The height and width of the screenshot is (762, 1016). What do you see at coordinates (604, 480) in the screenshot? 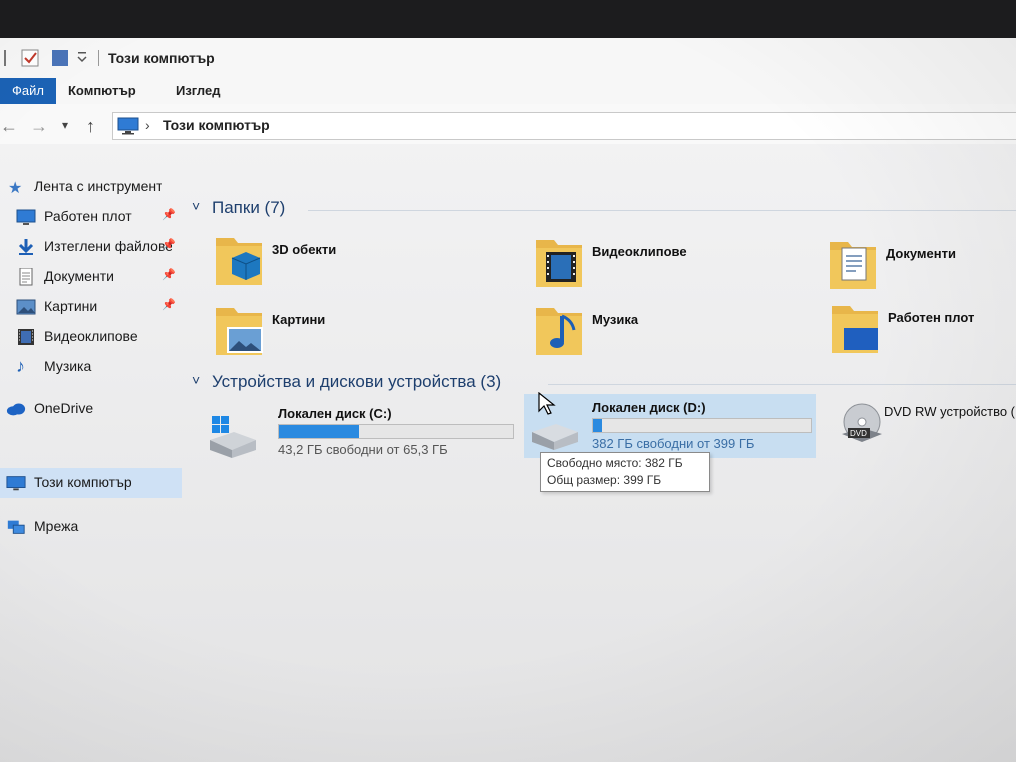
I see `tooltip-total-size: Общ размер: 399 ГБ` at bounding box center [604, 480].